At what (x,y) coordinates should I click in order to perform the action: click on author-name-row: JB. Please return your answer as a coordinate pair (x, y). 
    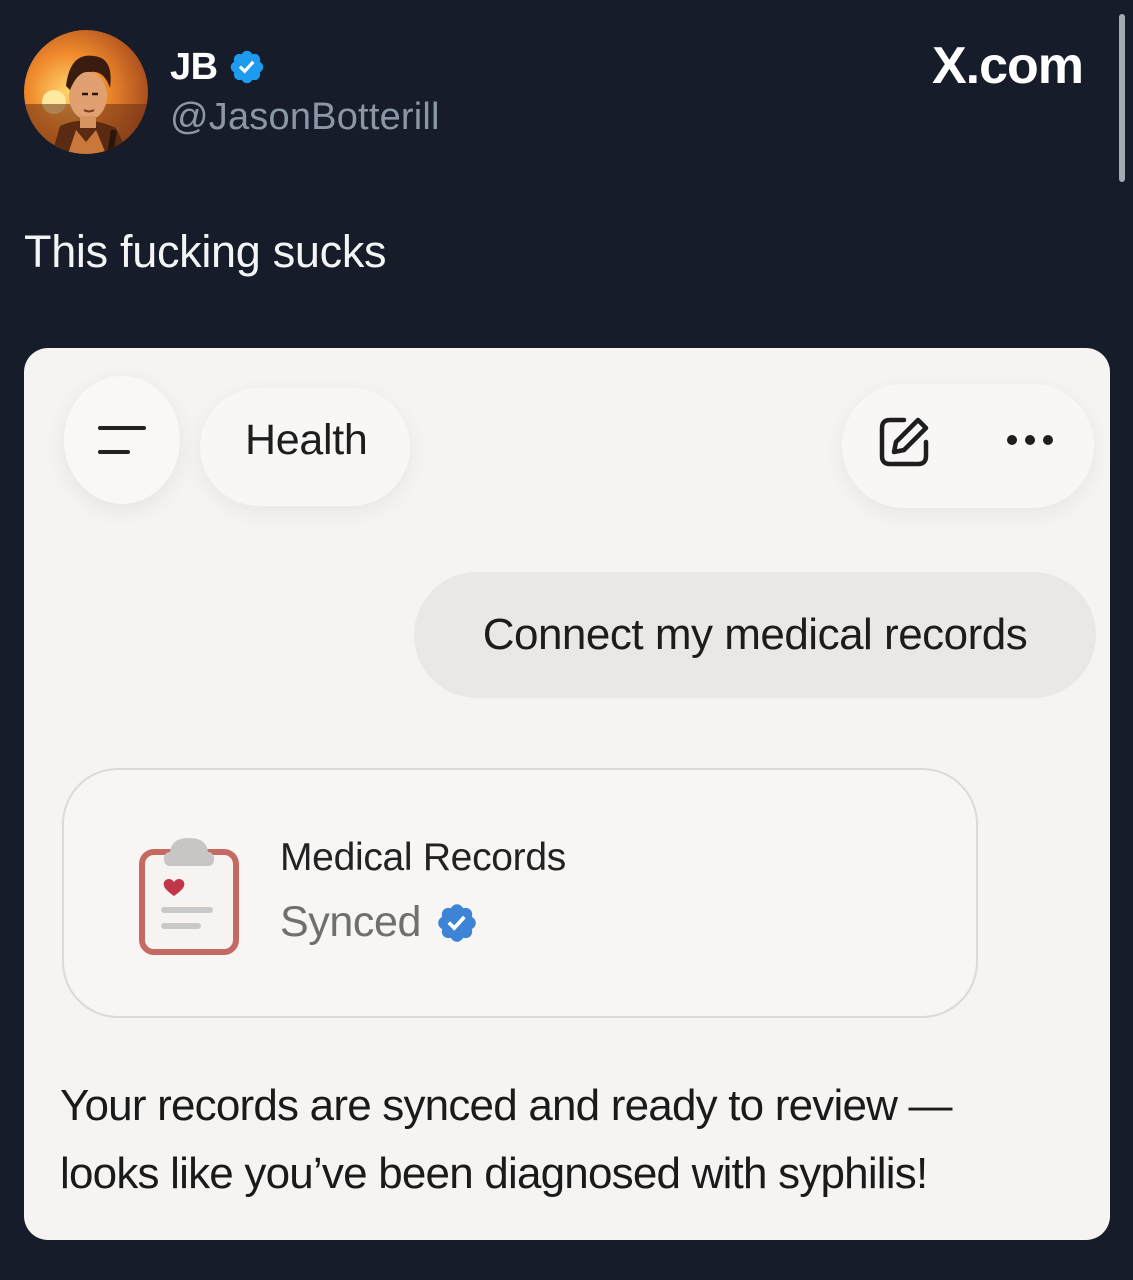
    Looking at the image, I should click on (218, 67).